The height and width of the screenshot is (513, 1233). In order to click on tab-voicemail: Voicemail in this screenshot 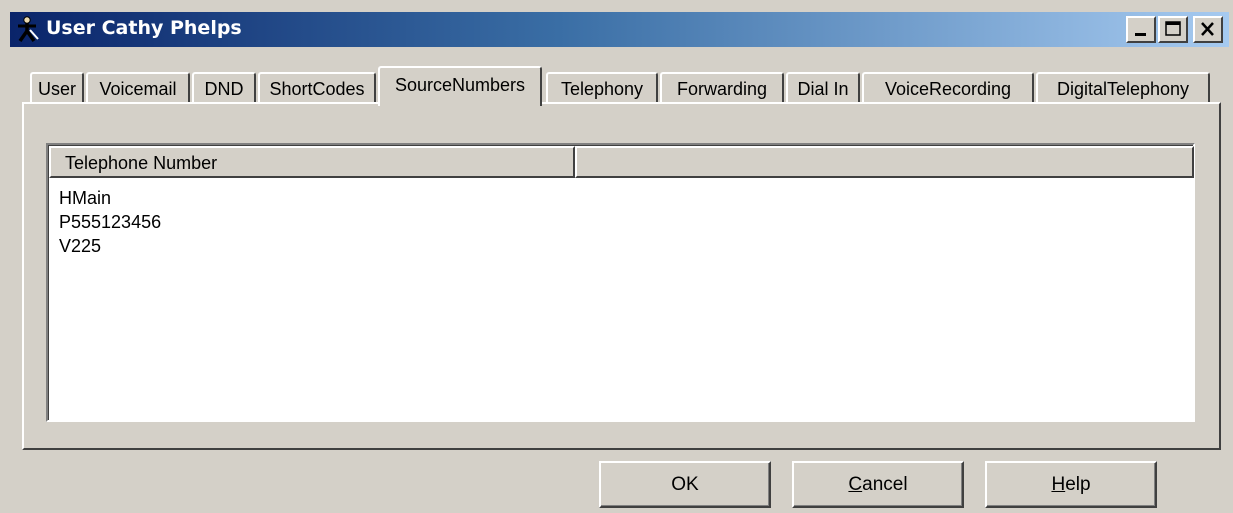, I will do `click(138, 88)`.